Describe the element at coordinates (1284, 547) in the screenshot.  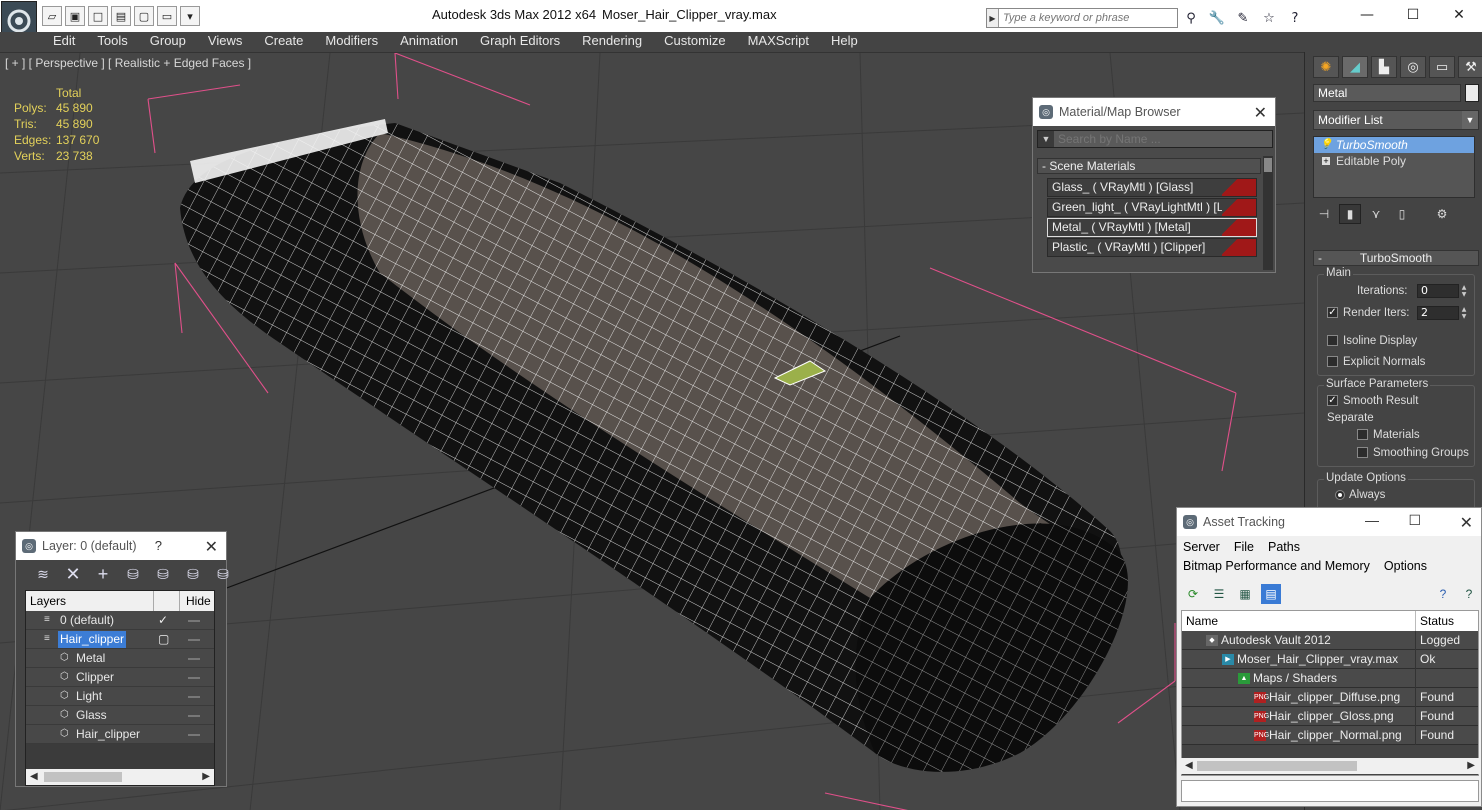
I see `menu-paths: Paths` at that location.